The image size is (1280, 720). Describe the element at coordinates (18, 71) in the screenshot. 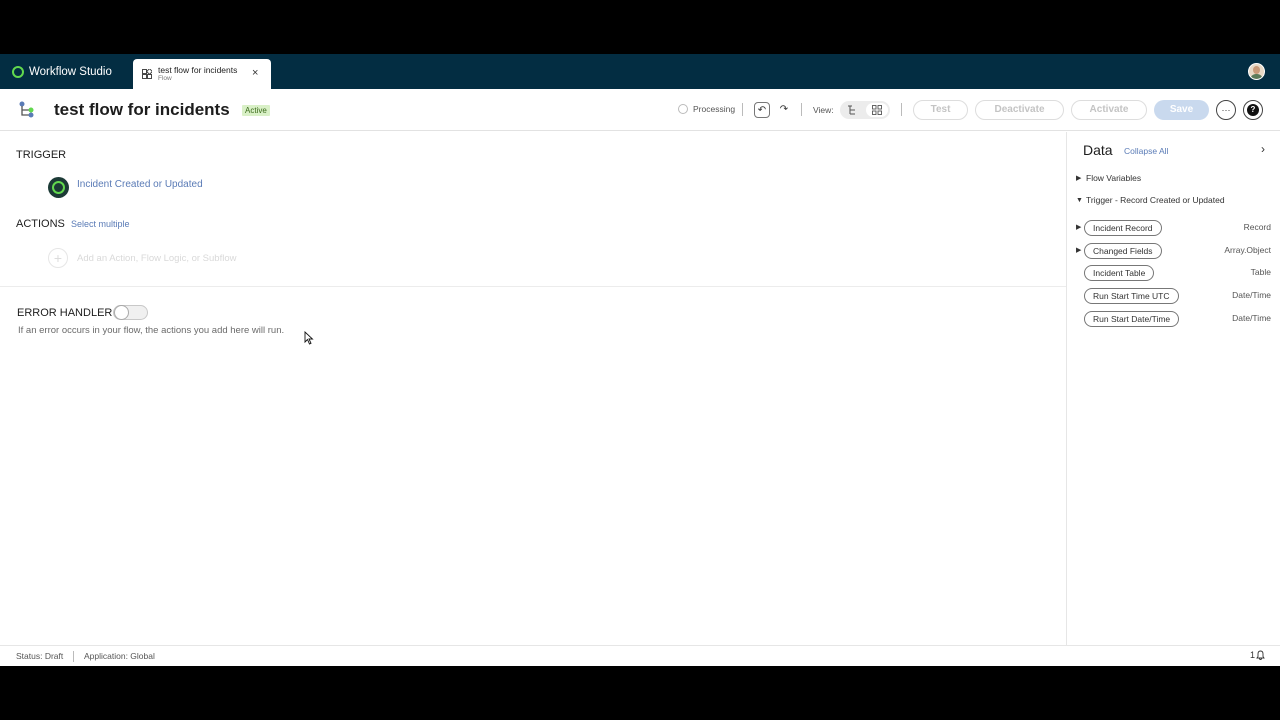

I see `workflow-logo-icon` at that location.